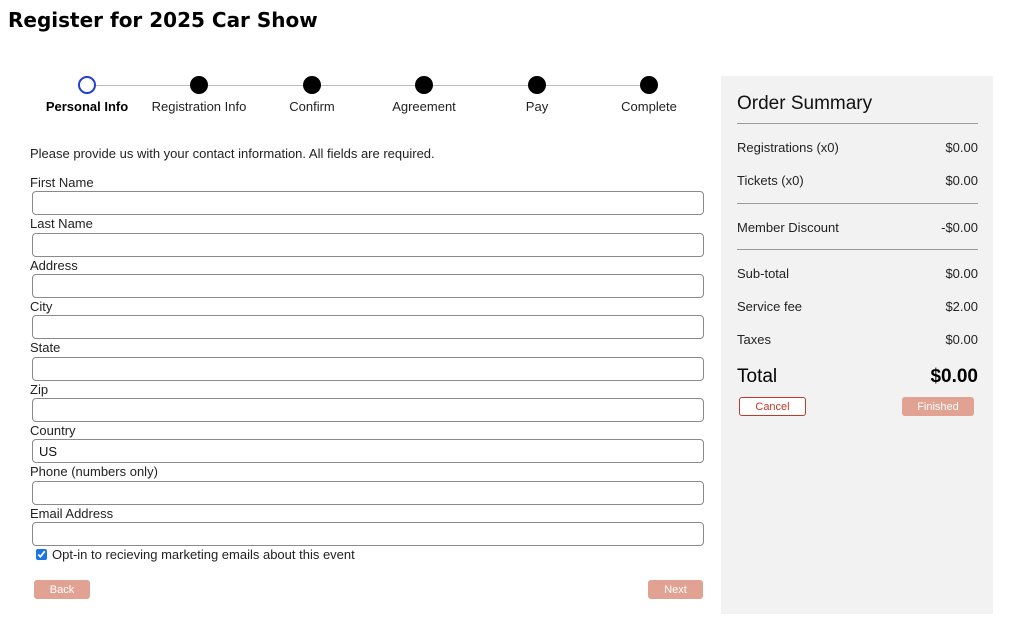  Describe the element at coordinates (805, 103) in the screenshot. I see `order-summary-title: Order Summary` at that location.